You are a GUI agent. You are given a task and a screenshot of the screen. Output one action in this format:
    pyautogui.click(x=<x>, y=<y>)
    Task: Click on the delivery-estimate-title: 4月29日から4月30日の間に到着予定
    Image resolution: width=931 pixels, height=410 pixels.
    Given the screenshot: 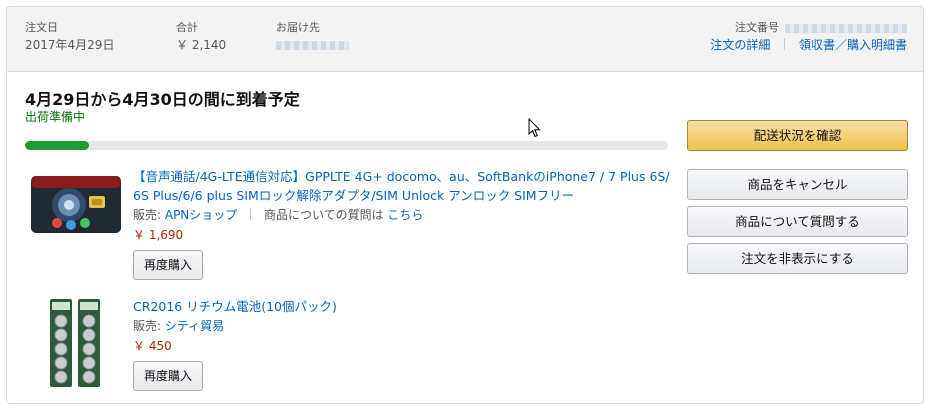 What is the action you would take?
    pyautogui.click(x=162, y=99)
    